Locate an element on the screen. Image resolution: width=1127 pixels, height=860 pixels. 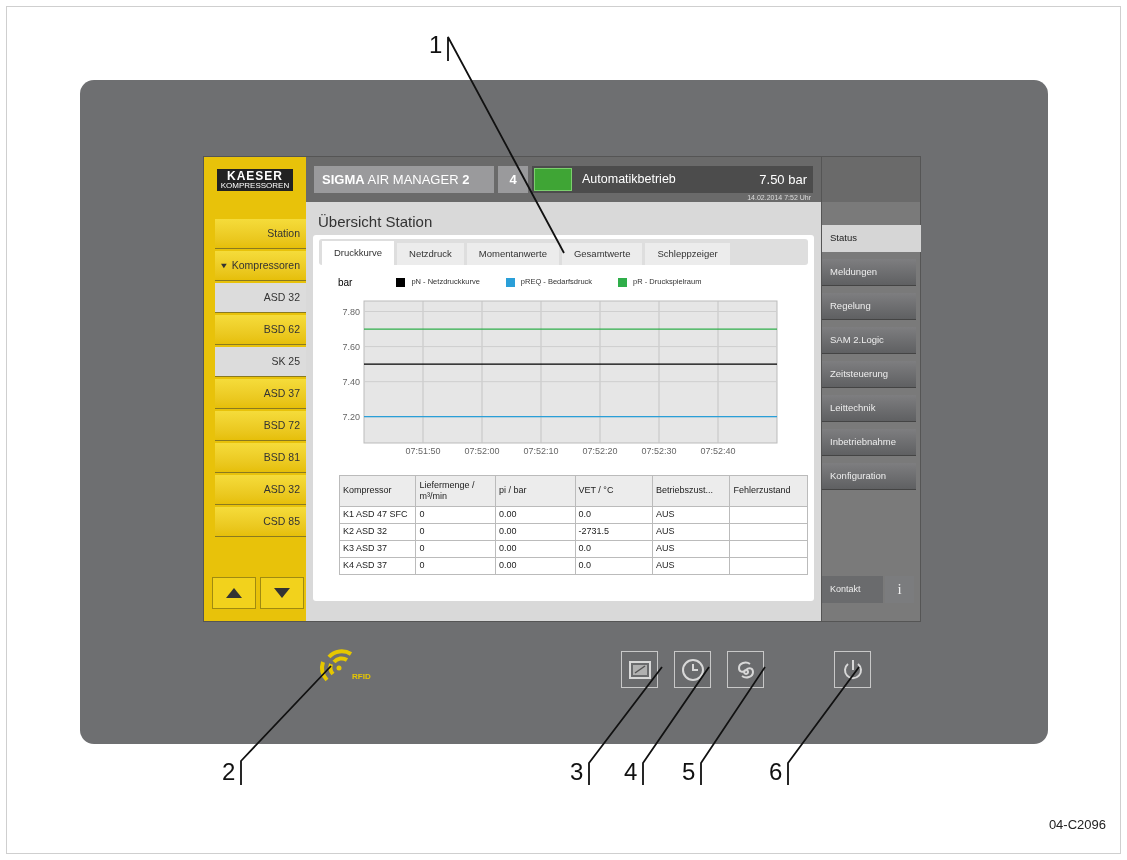
info-button: i is located at coordinates (899, 589).